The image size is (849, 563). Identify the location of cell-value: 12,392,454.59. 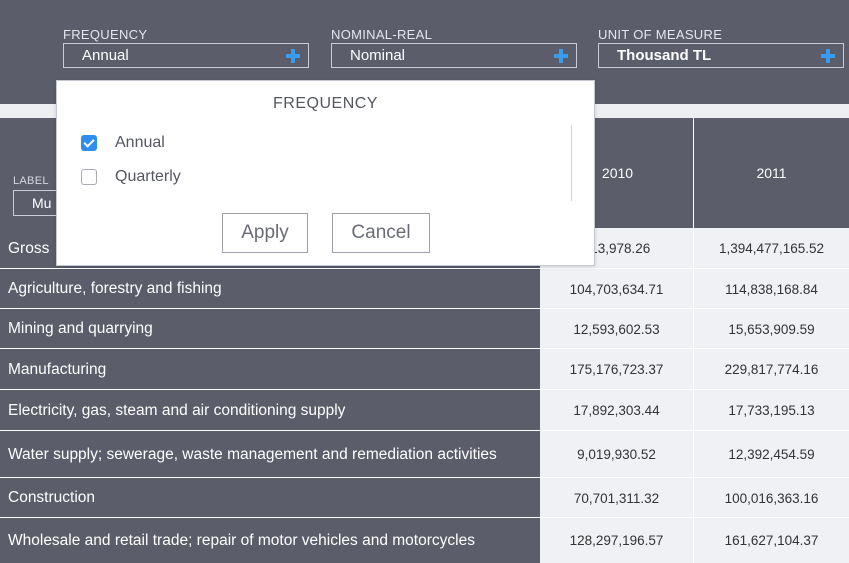
(771, 454).